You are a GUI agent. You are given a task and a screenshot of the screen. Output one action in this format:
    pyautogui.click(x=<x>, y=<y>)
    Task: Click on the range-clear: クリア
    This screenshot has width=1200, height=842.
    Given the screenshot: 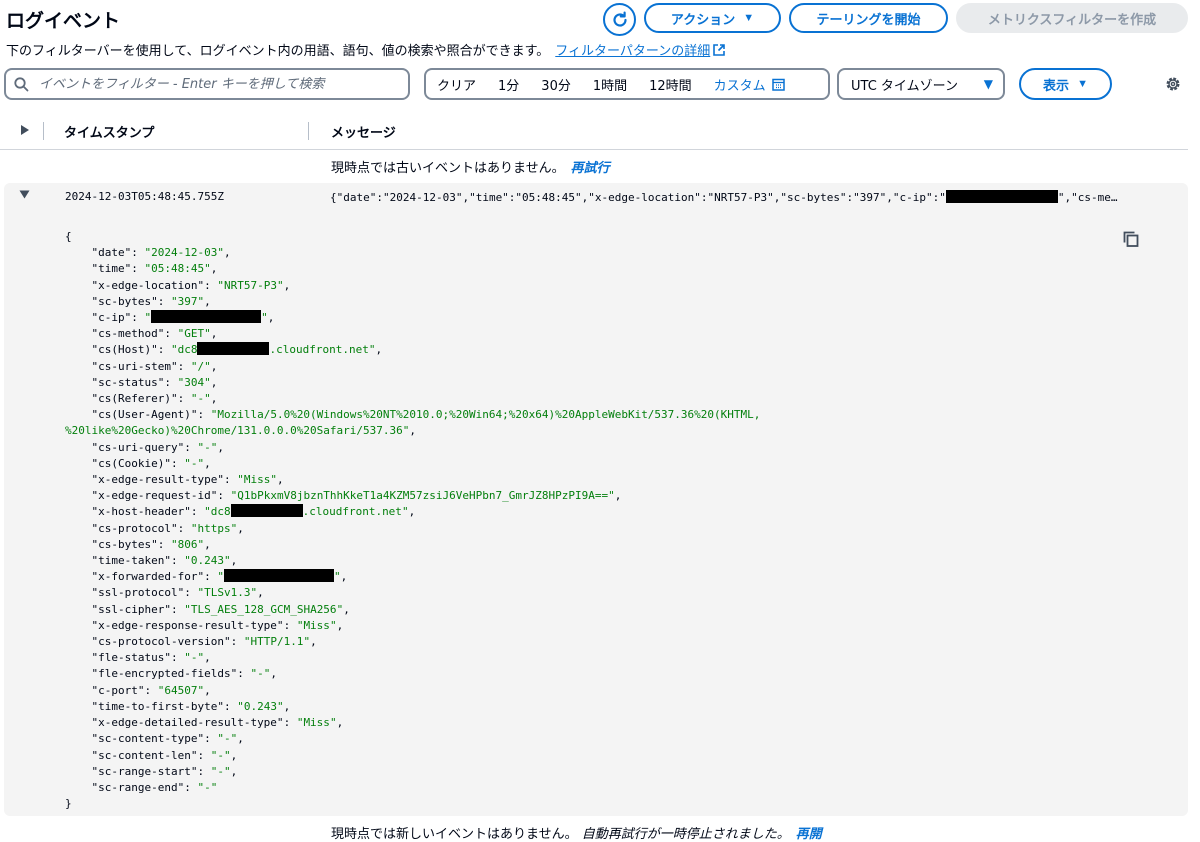 What is the action you would take?
    pyautogui.click(x=456, y=84)
    